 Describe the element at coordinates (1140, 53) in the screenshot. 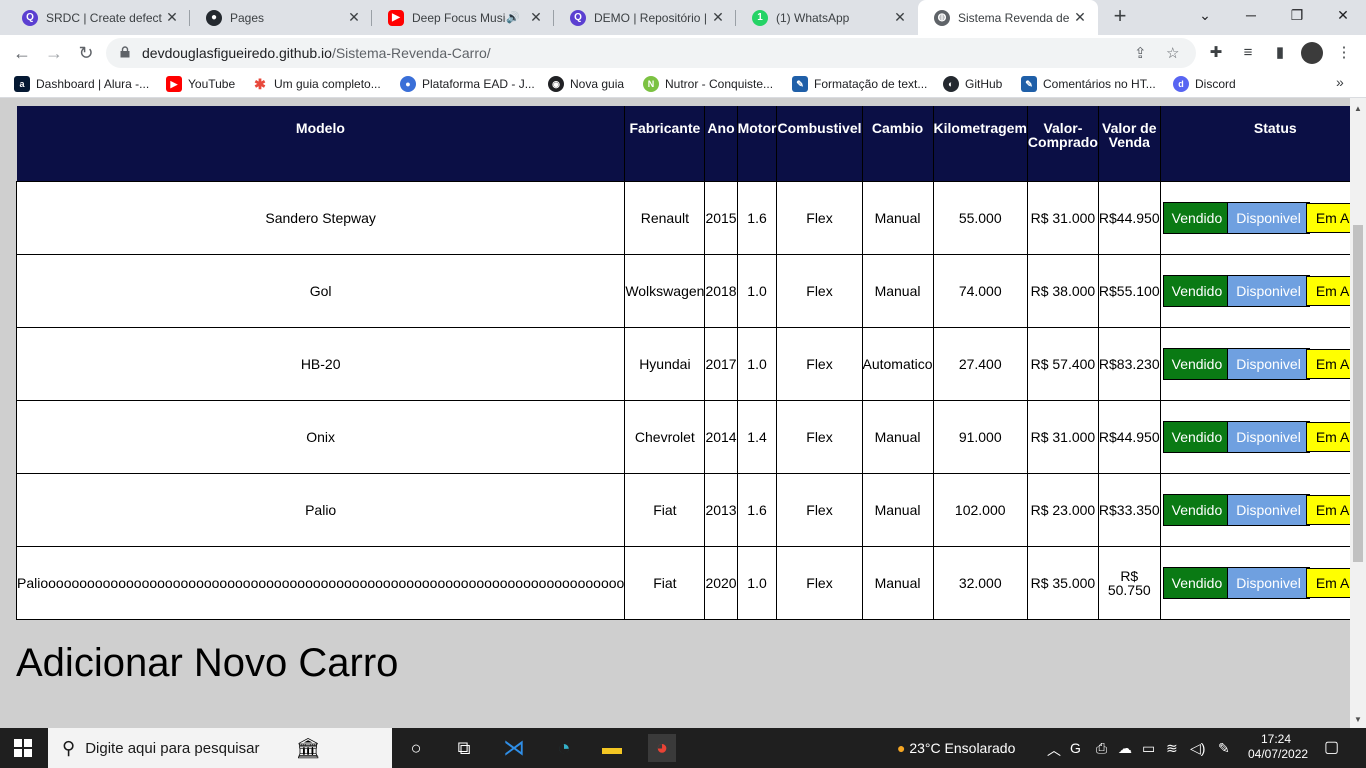

I see `share-icon: ⇪` at that location.